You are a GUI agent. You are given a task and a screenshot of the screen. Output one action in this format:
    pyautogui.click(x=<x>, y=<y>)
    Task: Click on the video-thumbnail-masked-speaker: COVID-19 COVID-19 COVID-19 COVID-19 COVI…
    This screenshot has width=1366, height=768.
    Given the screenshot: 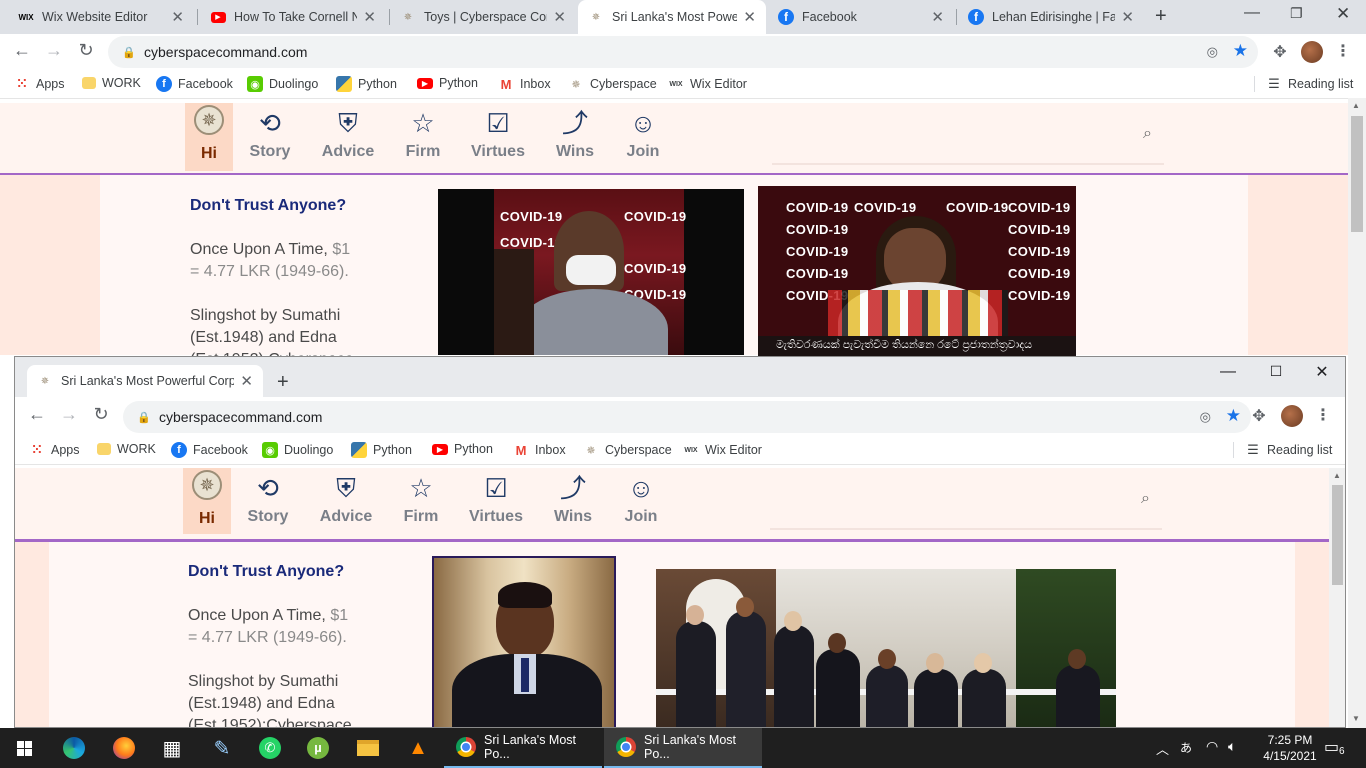 What is the action you would take?
    pyautogui.click(x=591, y=272)
    